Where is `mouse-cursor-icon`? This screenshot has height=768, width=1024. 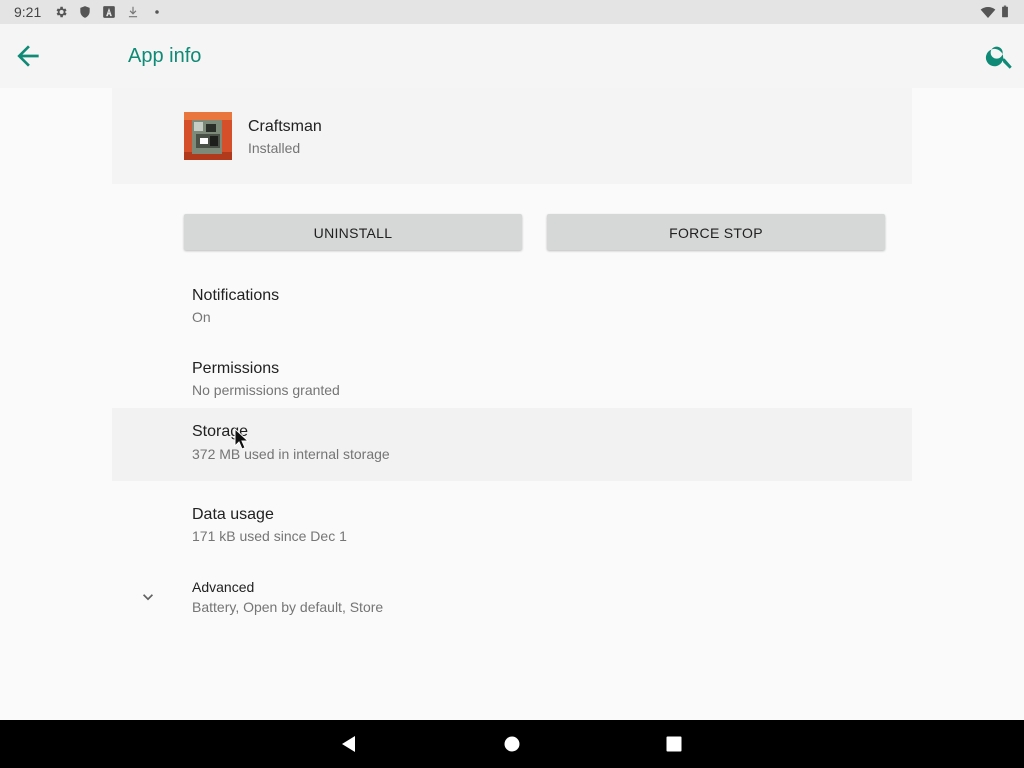 mouse-cursor-icon is located at coordinates (242, 439).